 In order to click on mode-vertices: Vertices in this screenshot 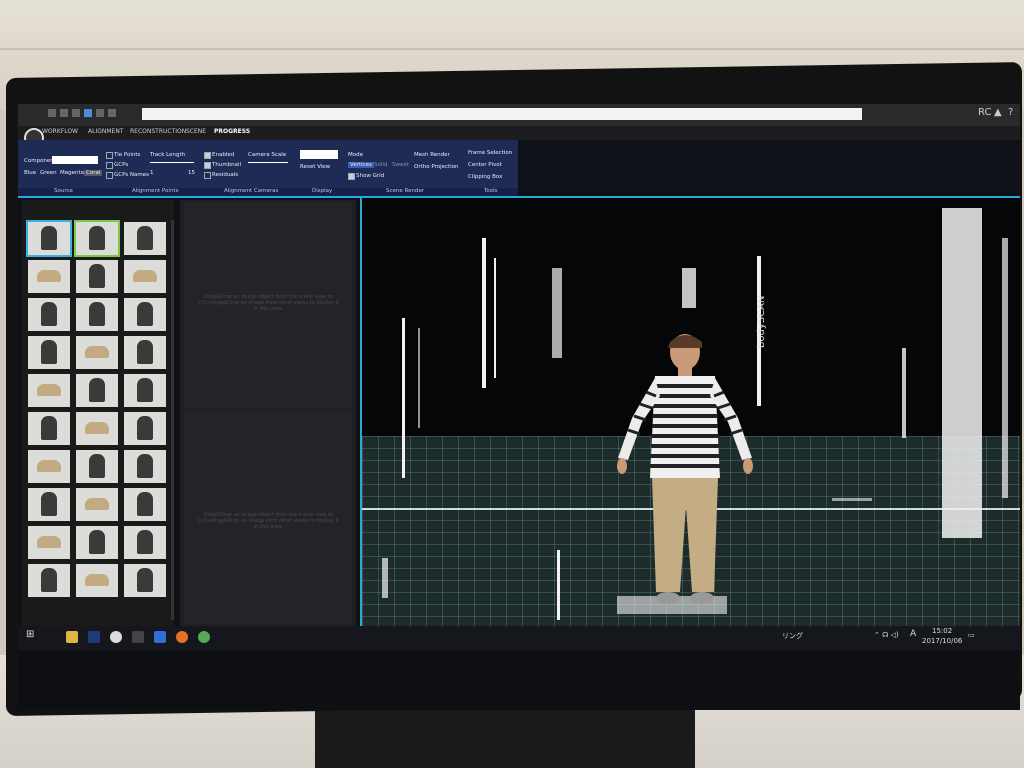, I will do `click(361, 165)`.